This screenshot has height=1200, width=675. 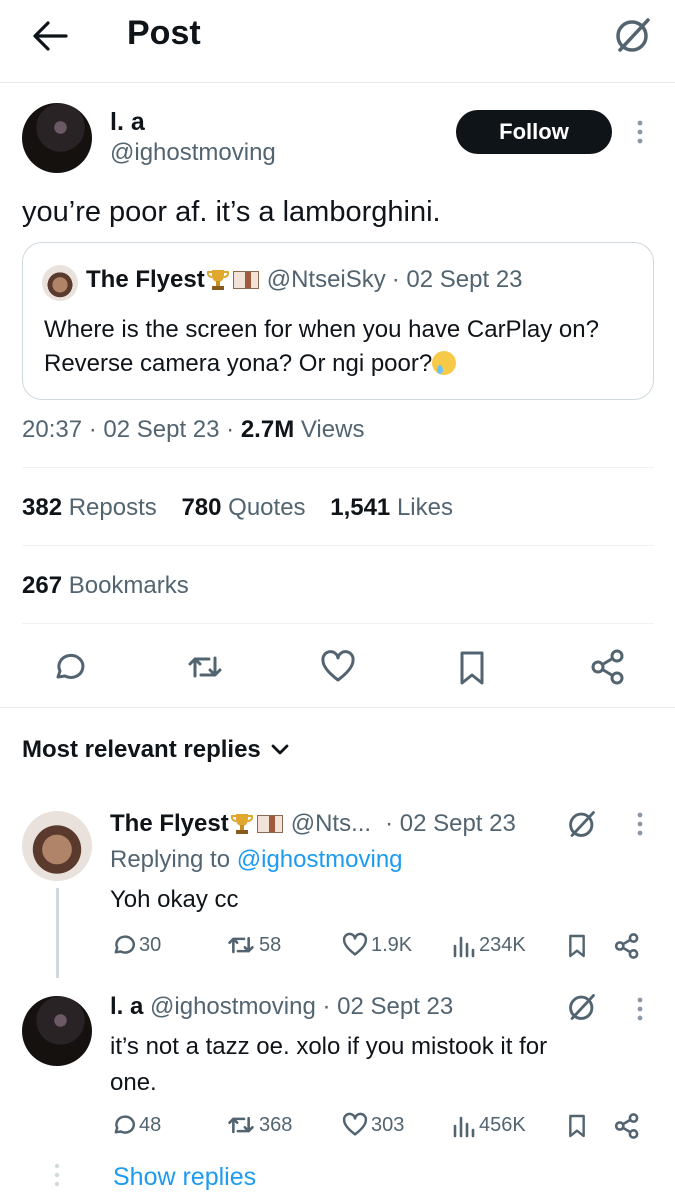 I want to click on reply-author-name: The Flyest, so click(x=169, y=824).